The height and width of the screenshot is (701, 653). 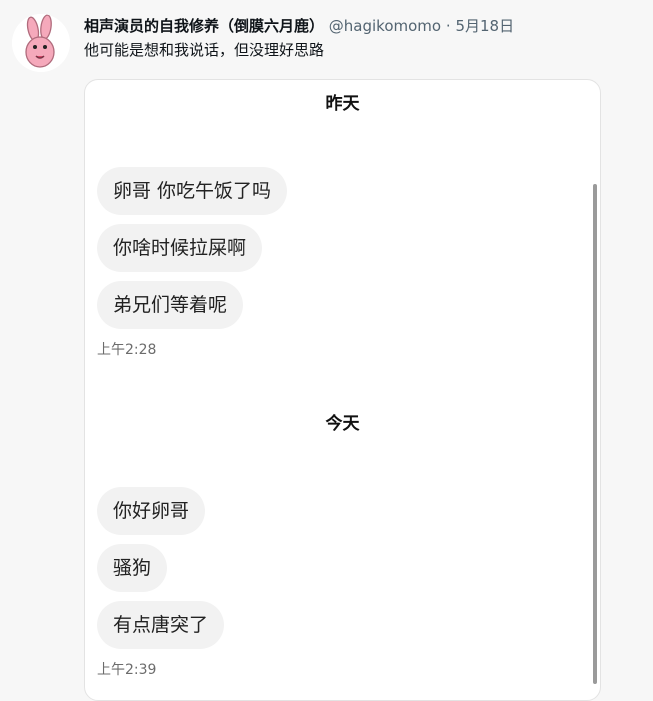 What do you see at coordinates (132, 568) in the screenshot?
I see `message-bubble: 骚狗` at bounding box center [132, 568].